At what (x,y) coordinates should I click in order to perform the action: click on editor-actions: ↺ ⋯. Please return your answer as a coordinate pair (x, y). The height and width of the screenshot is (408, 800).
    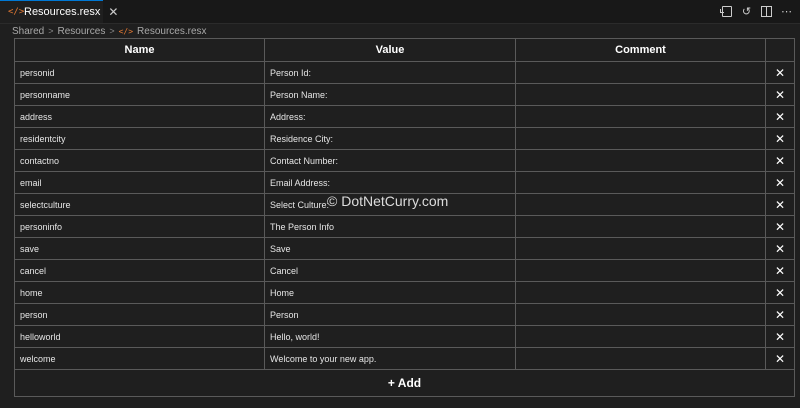
    Looking at the image, I should click on (755, 11).